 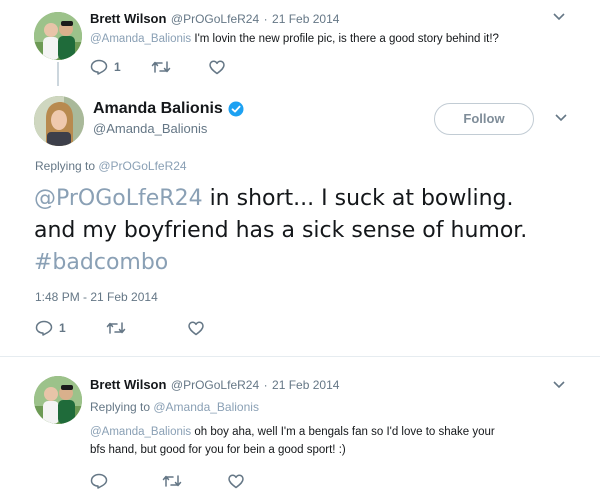 I want to click on replying-to: Replying to @Amanda_Balionis, so click(x=174, y=407).